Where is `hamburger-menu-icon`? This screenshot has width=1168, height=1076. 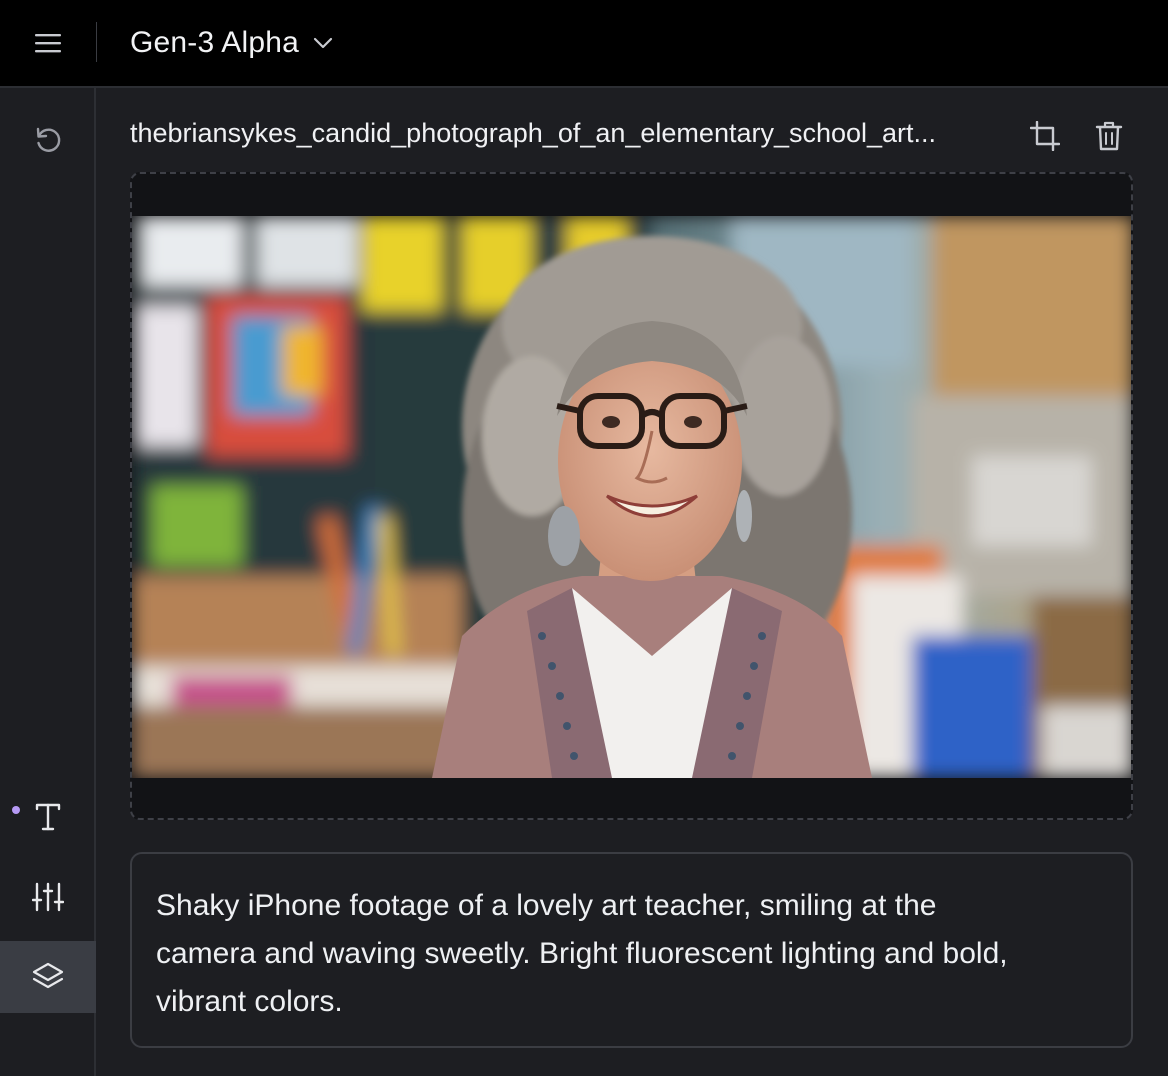
hamburger-menu-icon is located at coordinates (48, 43).